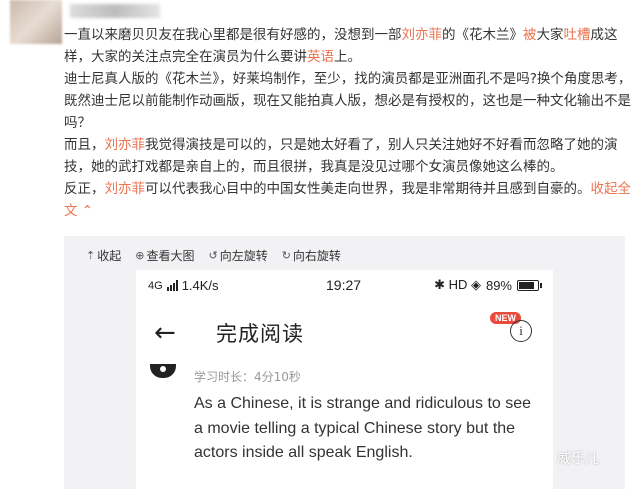  I want to click on rotate-right-button: ↻ 向右旋转, so click(311, 255).